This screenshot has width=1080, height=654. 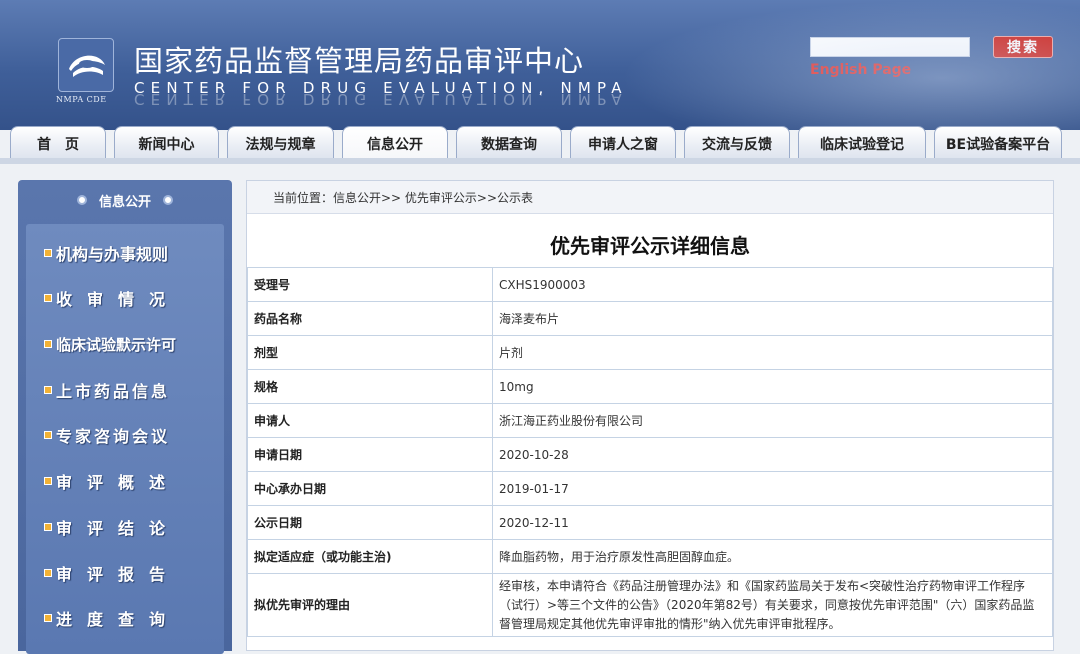 What do you see at coordinates (118, 574) in the screenshot?
I see `sidebar-item-label: 审评报告` at bounding box center [118, 574].